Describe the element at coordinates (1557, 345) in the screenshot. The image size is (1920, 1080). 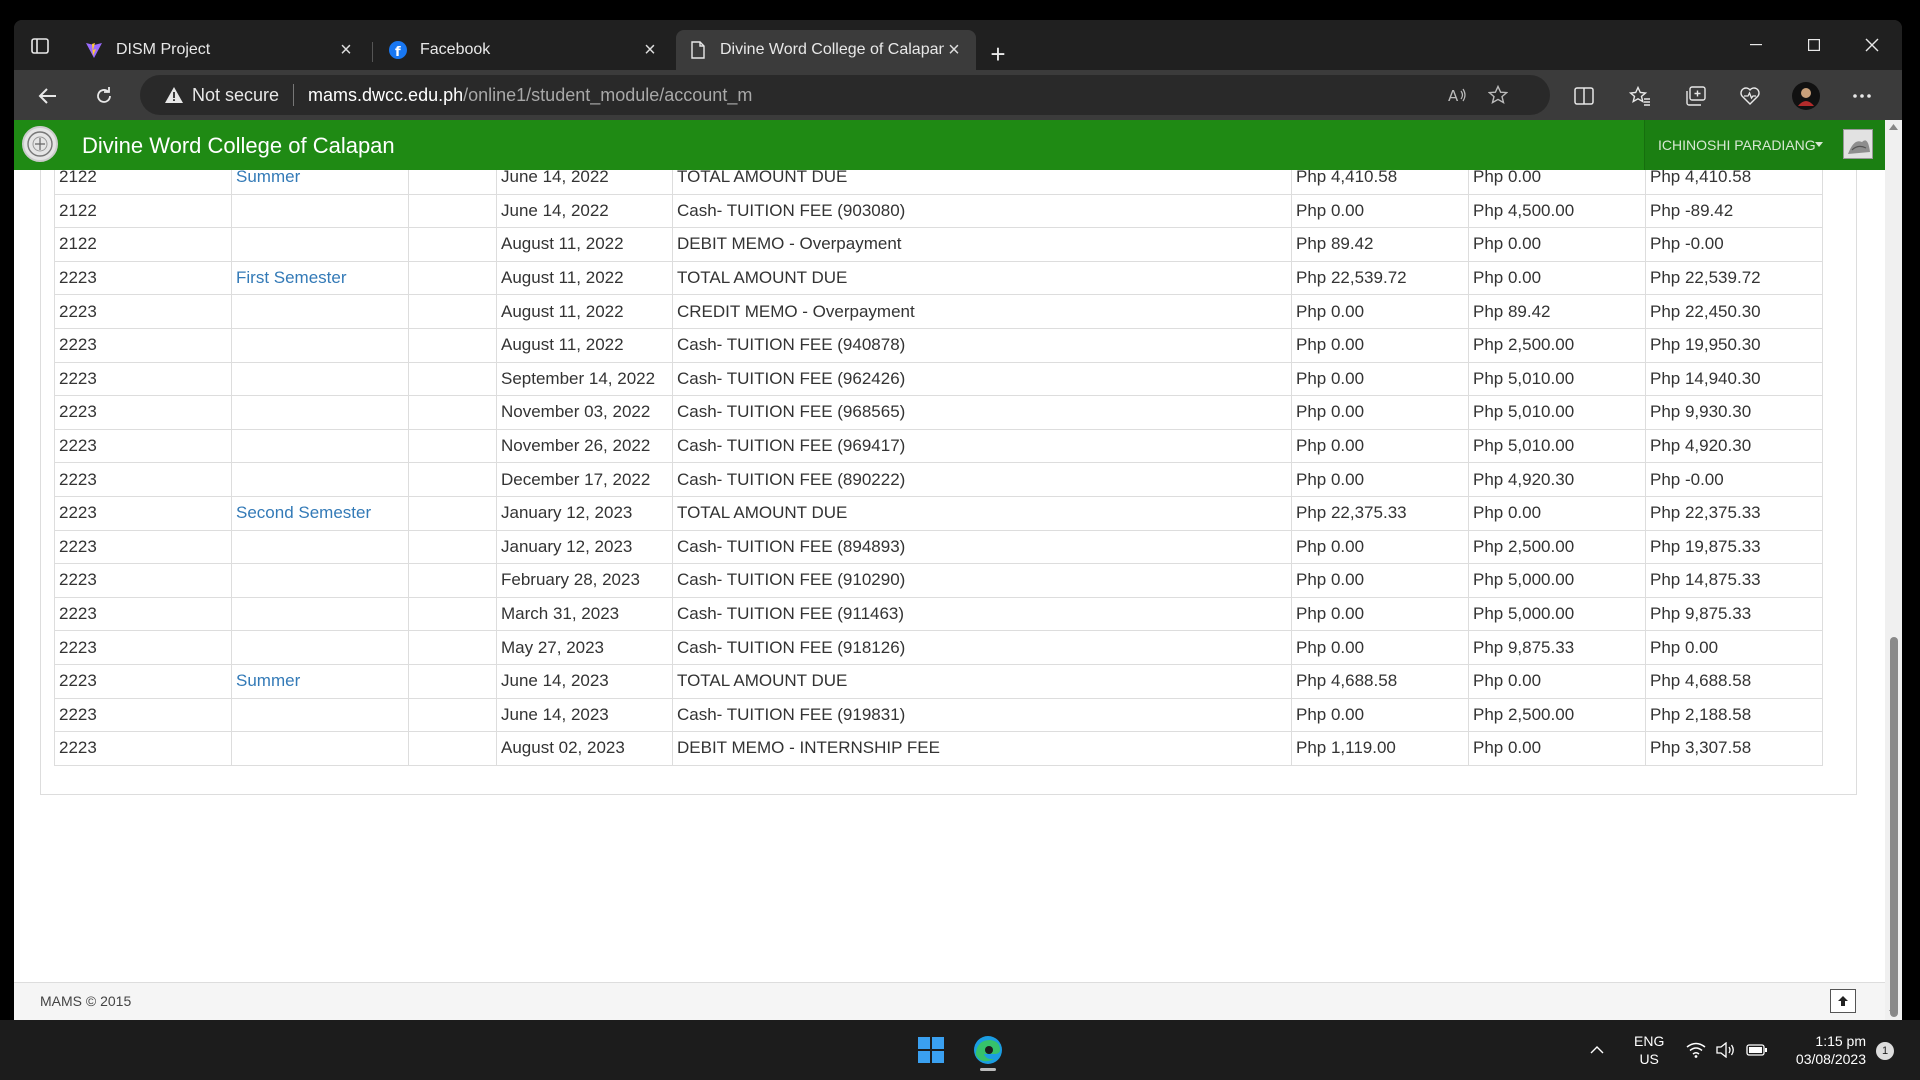
I see `credit-cell: Php 2,500.00` at that location.